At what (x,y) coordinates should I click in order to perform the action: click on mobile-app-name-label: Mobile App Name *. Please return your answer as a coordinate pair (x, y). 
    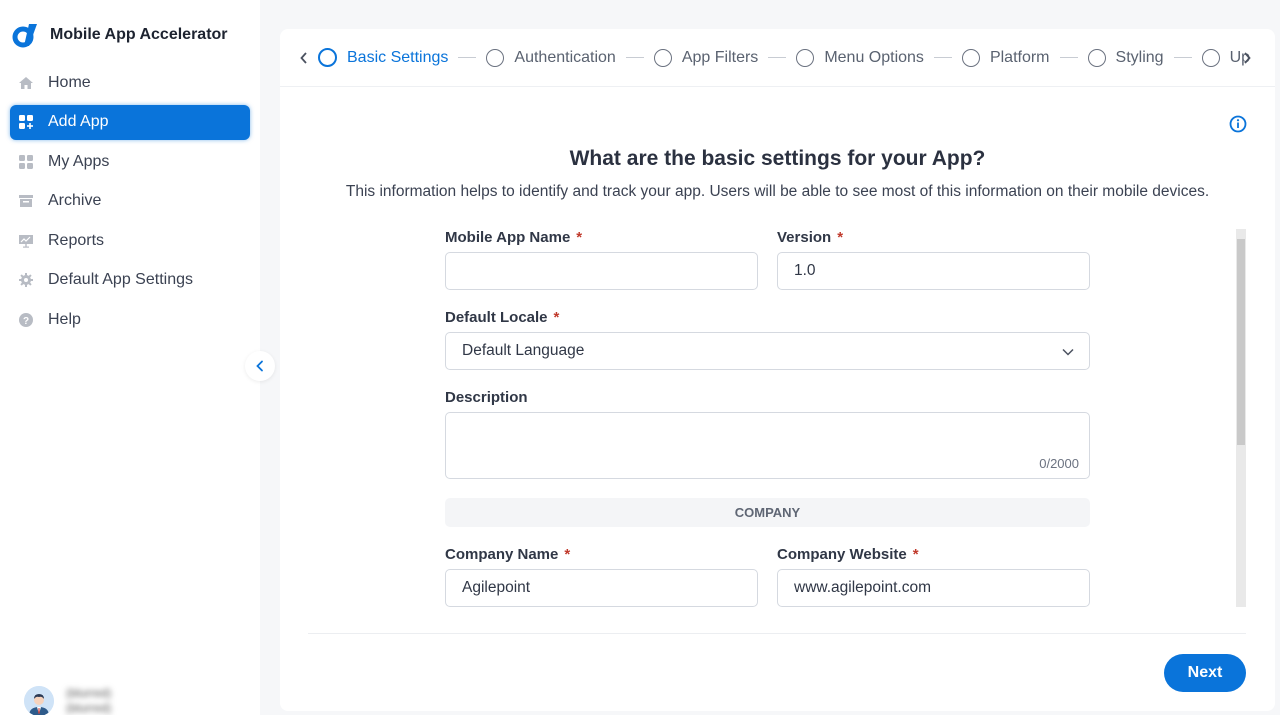
    Looking at the image, I should click on (513, 237).